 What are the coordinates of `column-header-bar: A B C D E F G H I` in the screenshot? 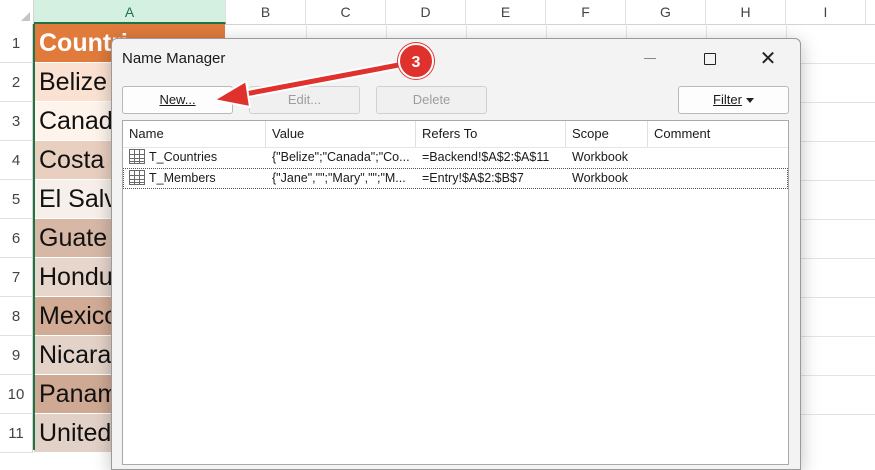 It's located at (437, 12).